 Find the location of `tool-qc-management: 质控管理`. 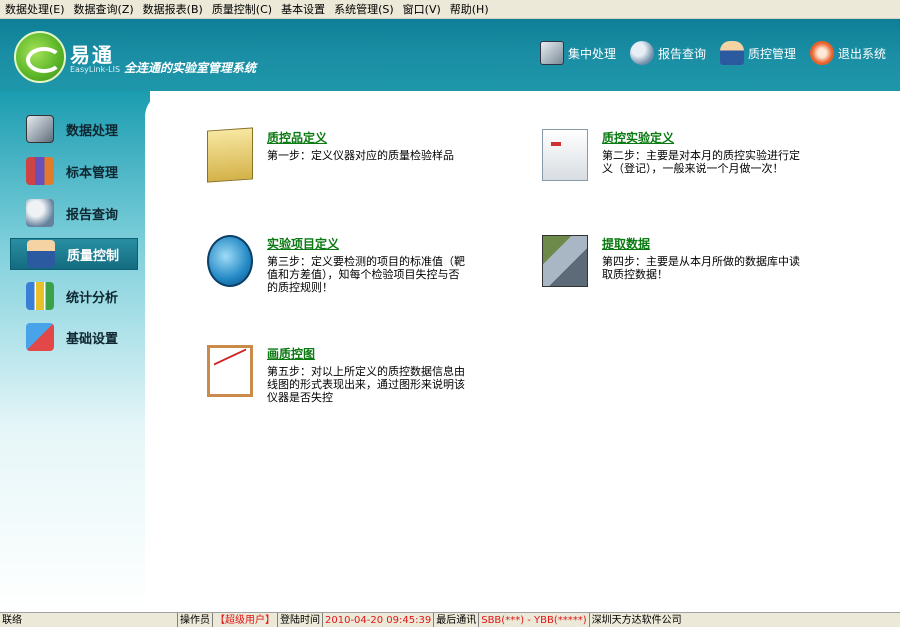

tool-qc-management: 质控管理 is located at coordinates (757, 53).